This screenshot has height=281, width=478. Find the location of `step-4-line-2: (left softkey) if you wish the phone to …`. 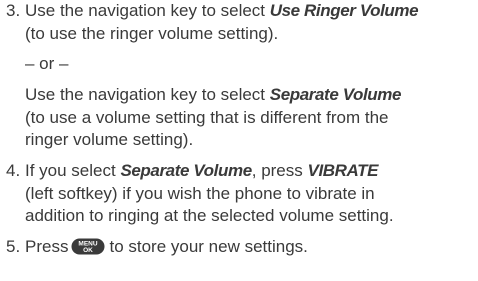

step-4-line-2: (left softkey) if you wish the phone to … is located at coordinates (200, 193).